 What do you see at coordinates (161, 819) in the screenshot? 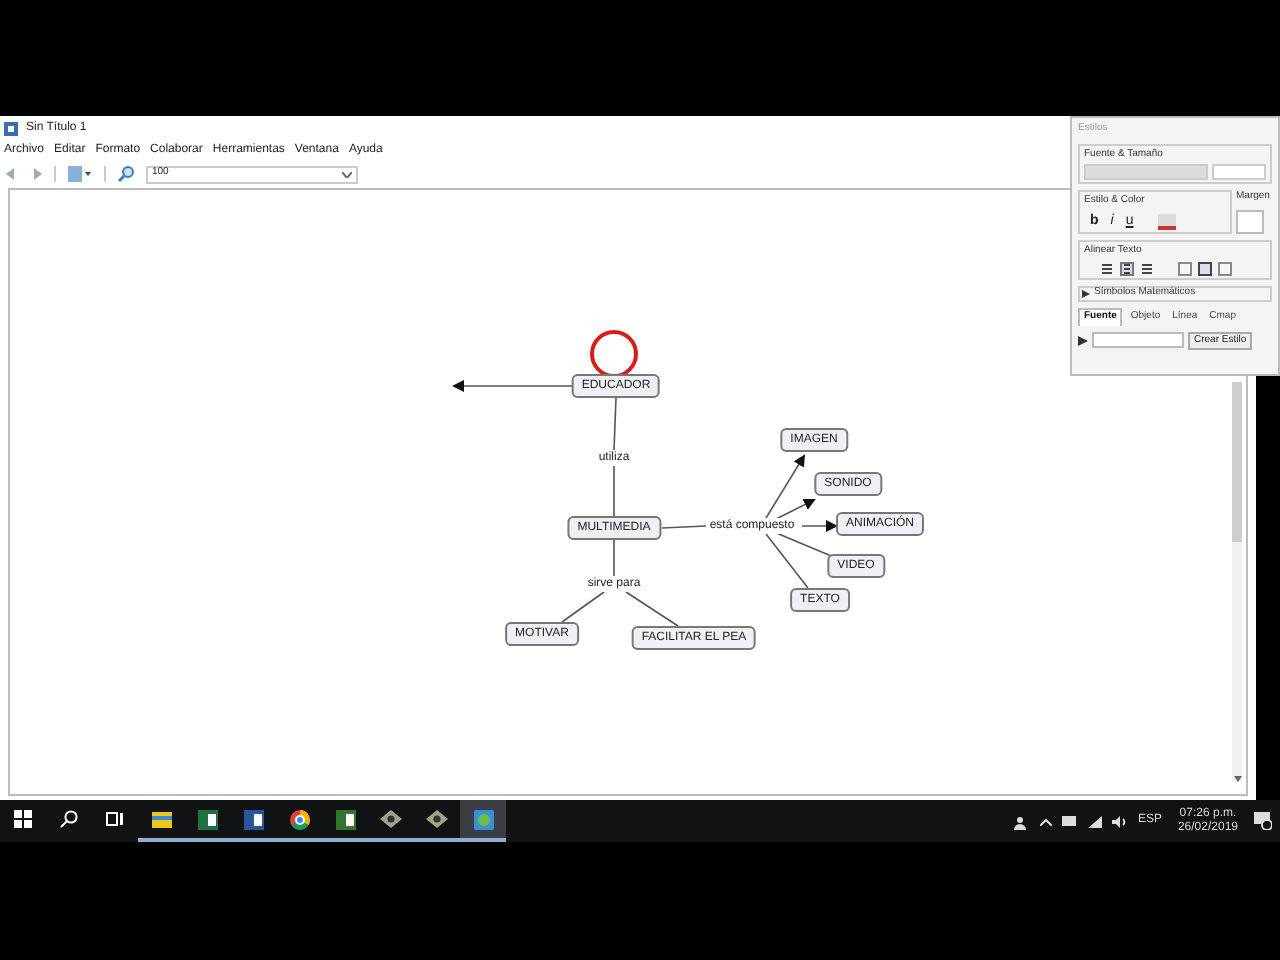
I see `folder-icon` at bounding box center [161, 819].